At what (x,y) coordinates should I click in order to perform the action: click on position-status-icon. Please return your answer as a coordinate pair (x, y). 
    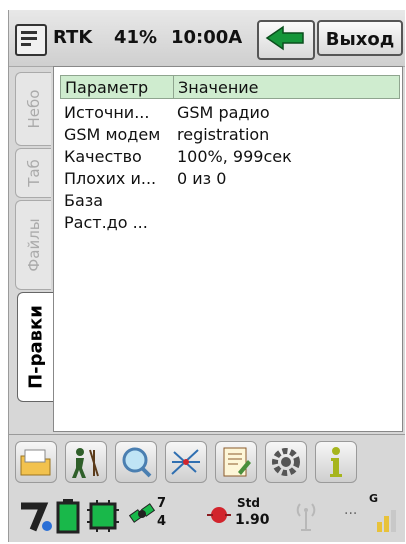
    Looking at the image, I should click on (220, 515).